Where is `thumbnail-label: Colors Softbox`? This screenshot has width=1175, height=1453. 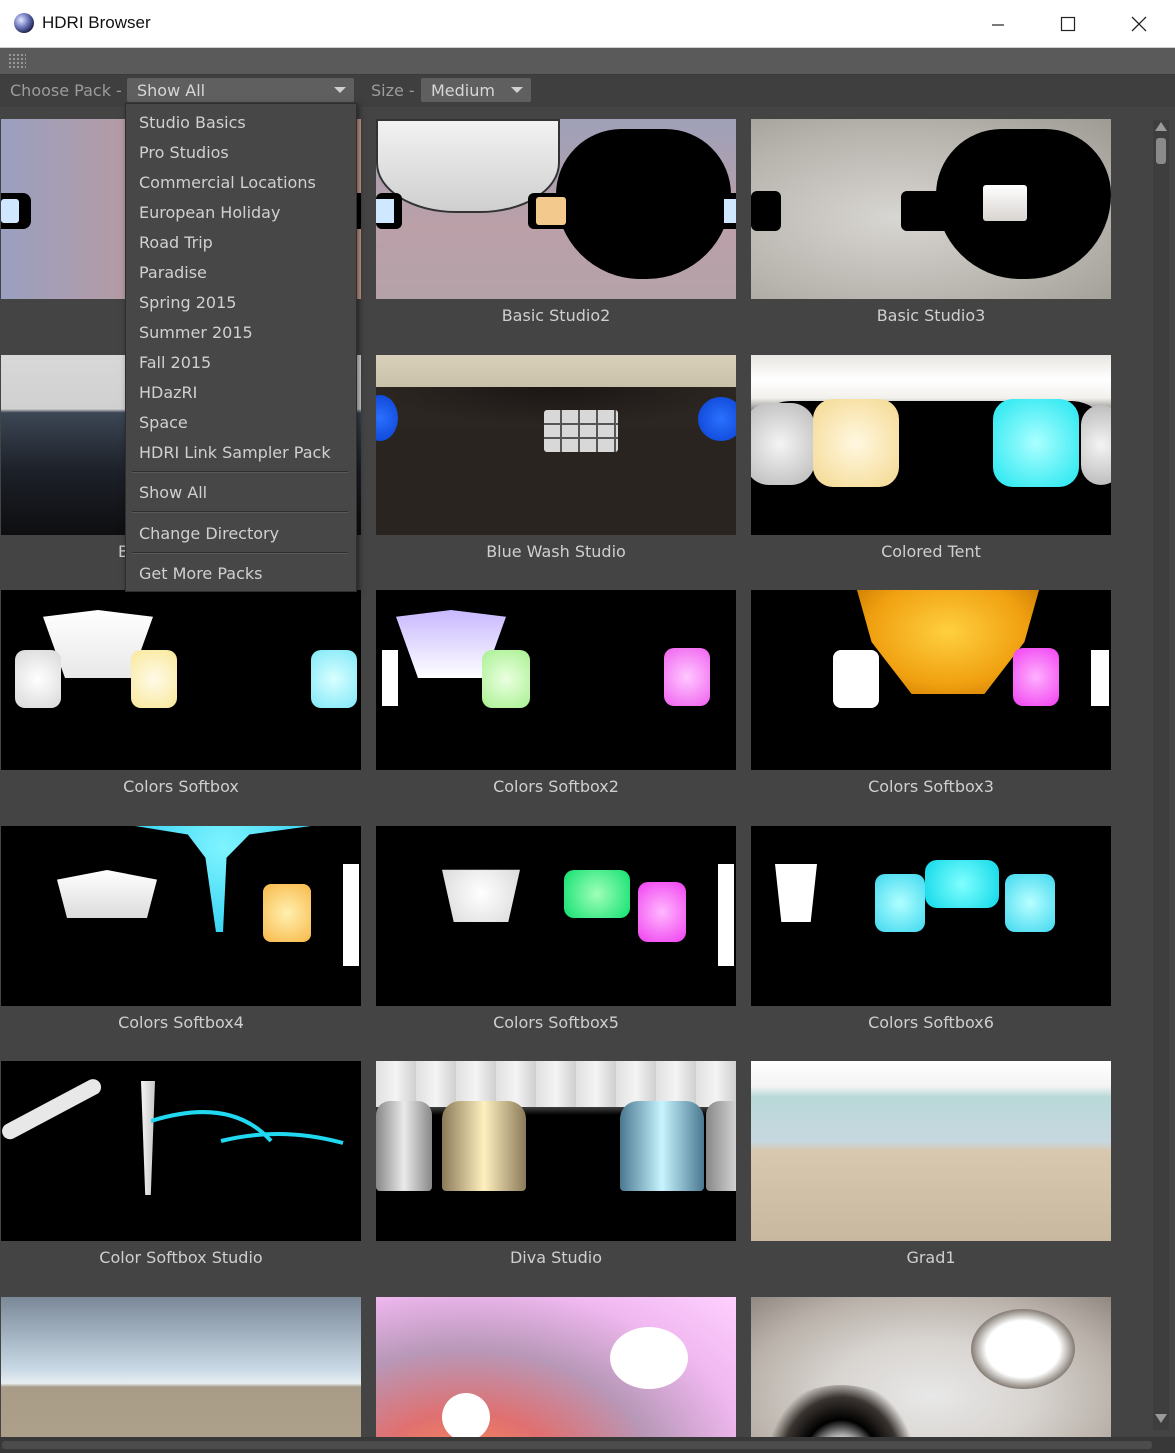
thumbnail-label: Colors Softbox is located at coordinates (181, 786).